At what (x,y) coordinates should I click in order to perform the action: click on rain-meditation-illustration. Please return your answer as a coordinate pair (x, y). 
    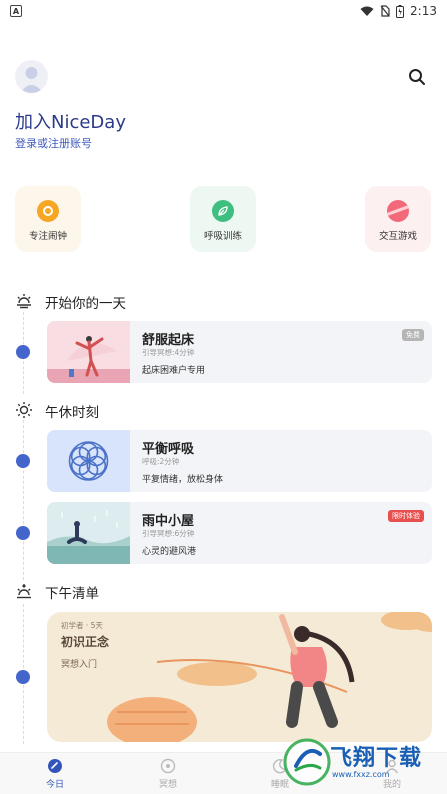
    Looking at the image, I should click on (88, 533).